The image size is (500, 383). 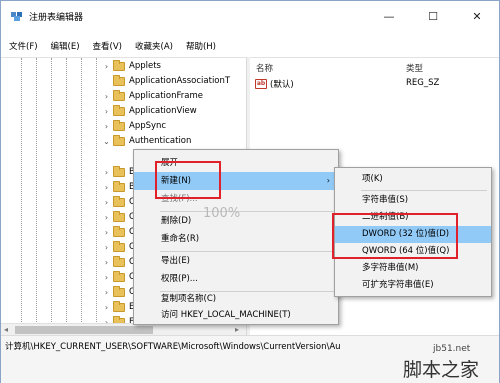 What do you see at coordinates (145, 66) in the screenshot?
I see `tree-item-label: Applets` at bounding box center [145, 66].